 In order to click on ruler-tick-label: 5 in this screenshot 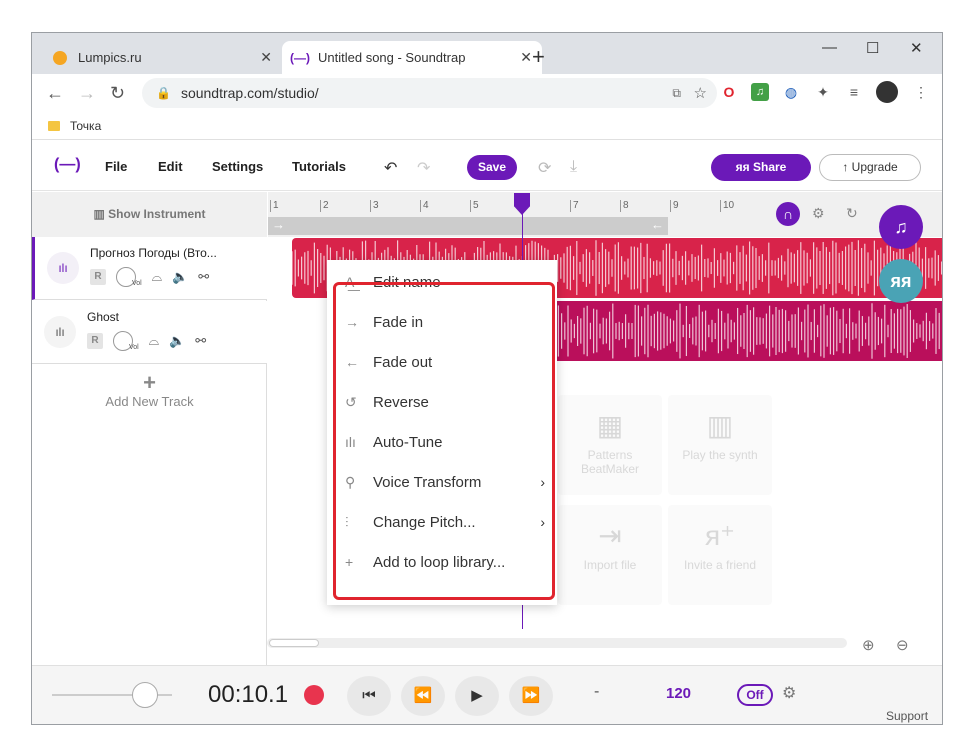, I will do `click(474, 206)`.